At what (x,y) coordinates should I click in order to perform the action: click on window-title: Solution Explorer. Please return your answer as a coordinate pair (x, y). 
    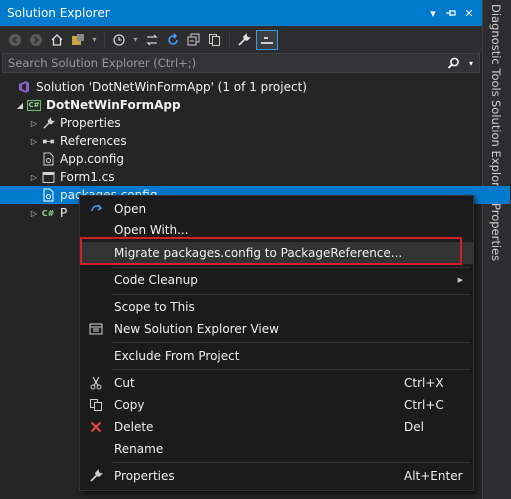
    Looking at the image, I should click on (58, 13).